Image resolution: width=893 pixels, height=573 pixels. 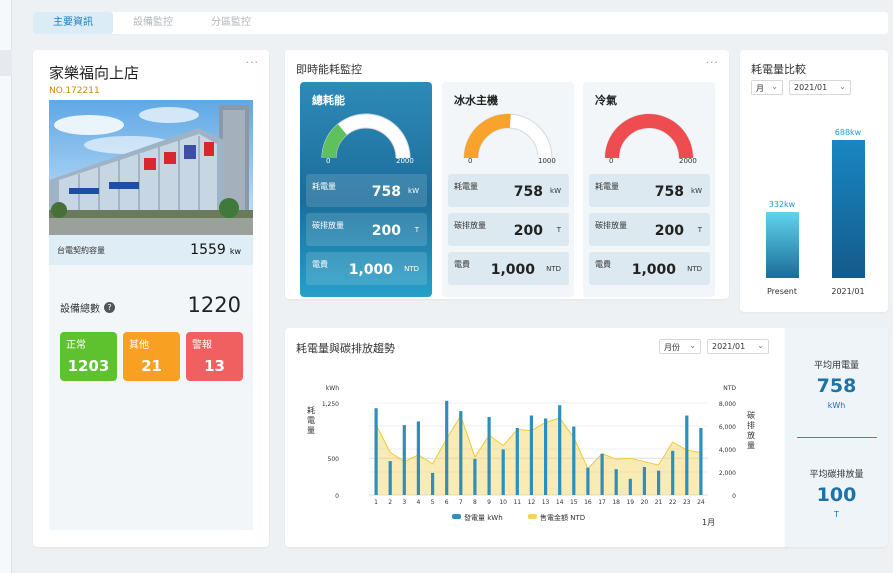 I want to click on x-tick-label: 17, so click(x=602, y=502).